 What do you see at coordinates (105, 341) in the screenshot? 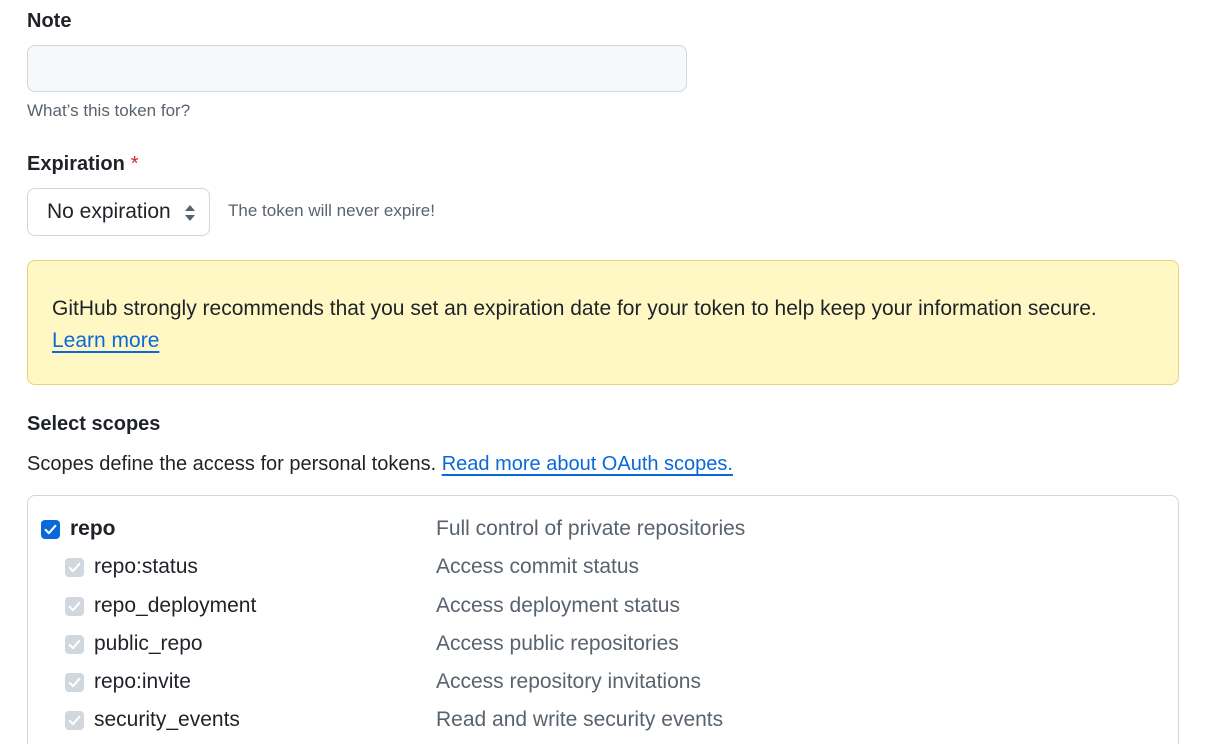
I see `learn-more-link: Learn more` at bounding box center [105, 341].